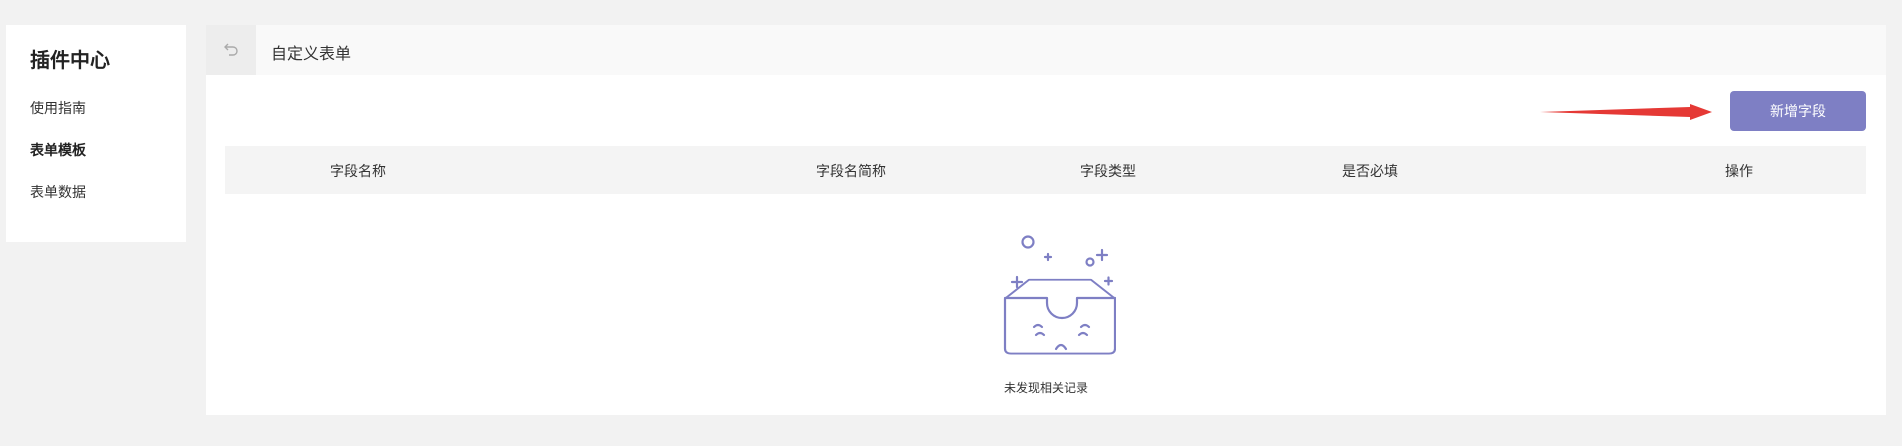 The image size is (1902, 446). I want to click on add-field-button: 新增字段, so click(1798, 111).